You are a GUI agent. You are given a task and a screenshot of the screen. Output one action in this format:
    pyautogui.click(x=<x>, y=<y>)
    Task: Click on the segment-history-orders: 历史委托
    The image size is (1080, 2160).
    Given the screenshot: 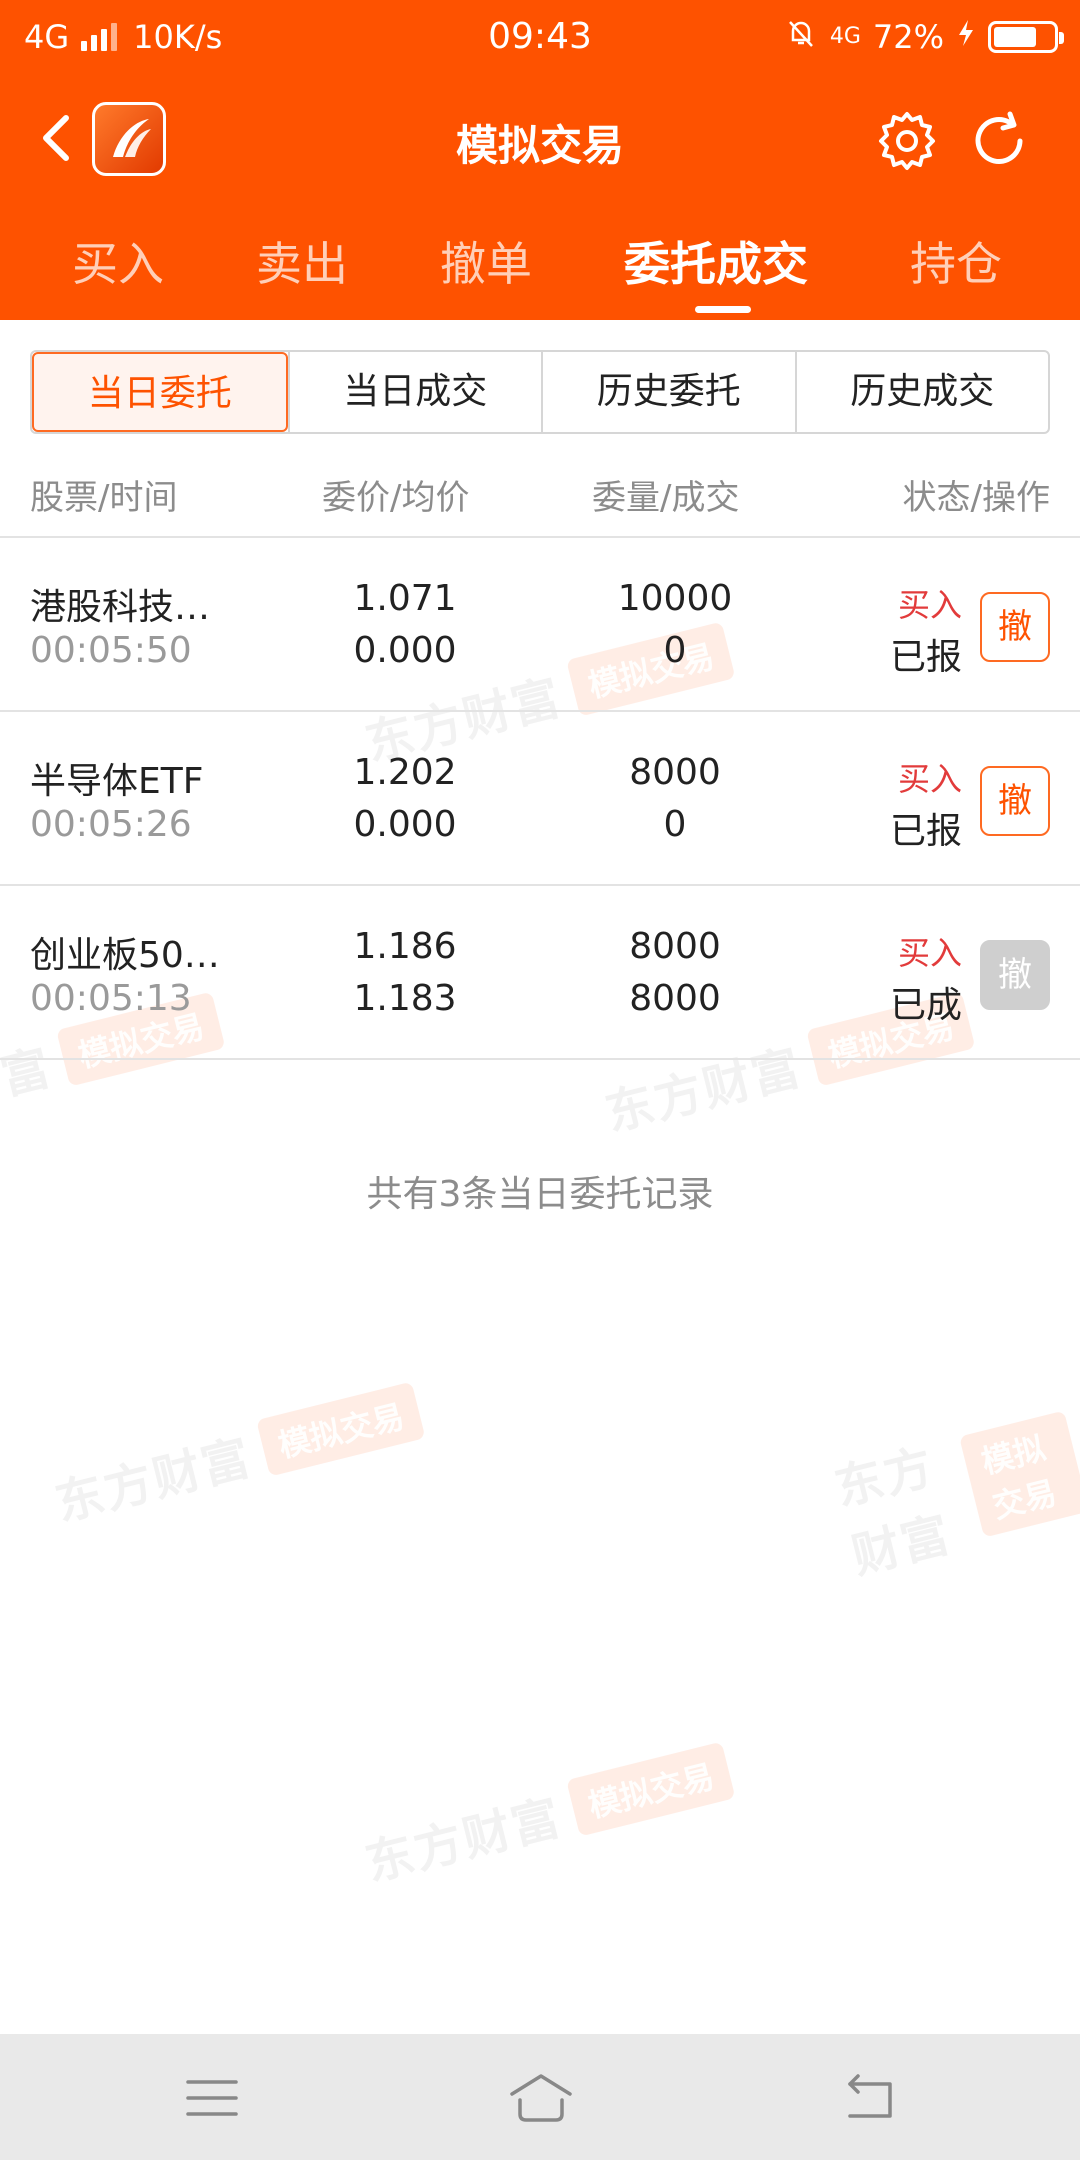 What is the action you would take?
    pyautogui.click(x=668, y=392)
    